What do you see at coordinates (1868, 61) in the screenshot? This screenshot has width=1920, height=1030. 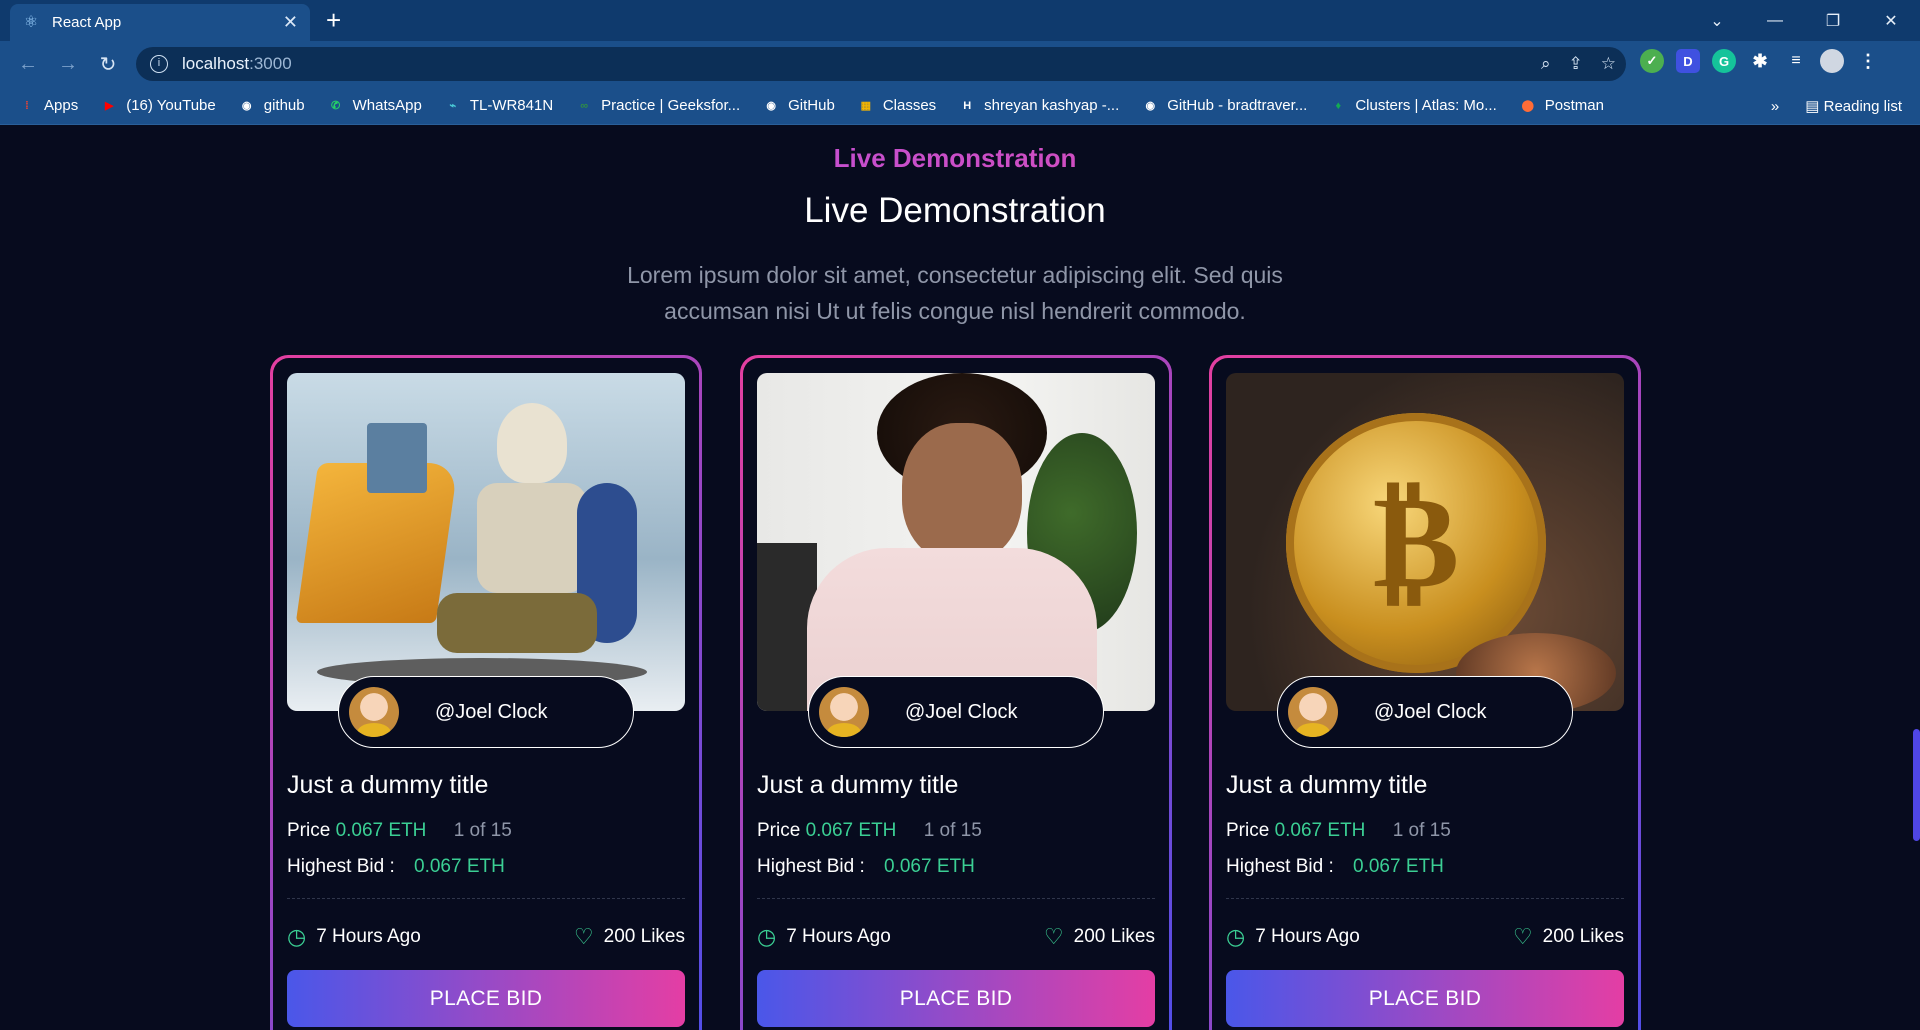 I see `menu-icon: ⋮` at bounding box center [1868, 61].